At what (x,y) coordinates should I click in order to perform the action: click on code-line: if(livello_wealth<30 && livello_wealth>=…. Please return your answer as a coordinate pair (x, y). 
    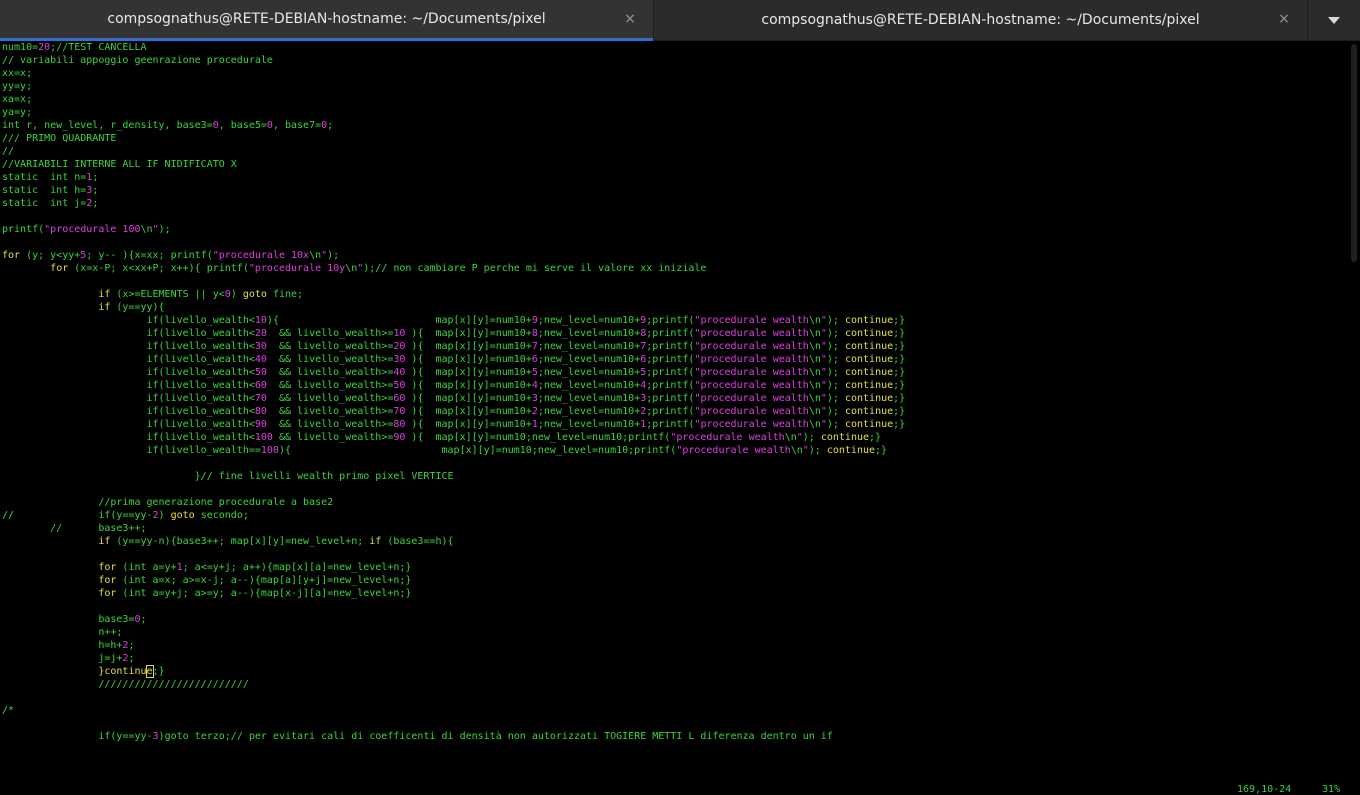
    Looking at the image, I should click on (453, 346).